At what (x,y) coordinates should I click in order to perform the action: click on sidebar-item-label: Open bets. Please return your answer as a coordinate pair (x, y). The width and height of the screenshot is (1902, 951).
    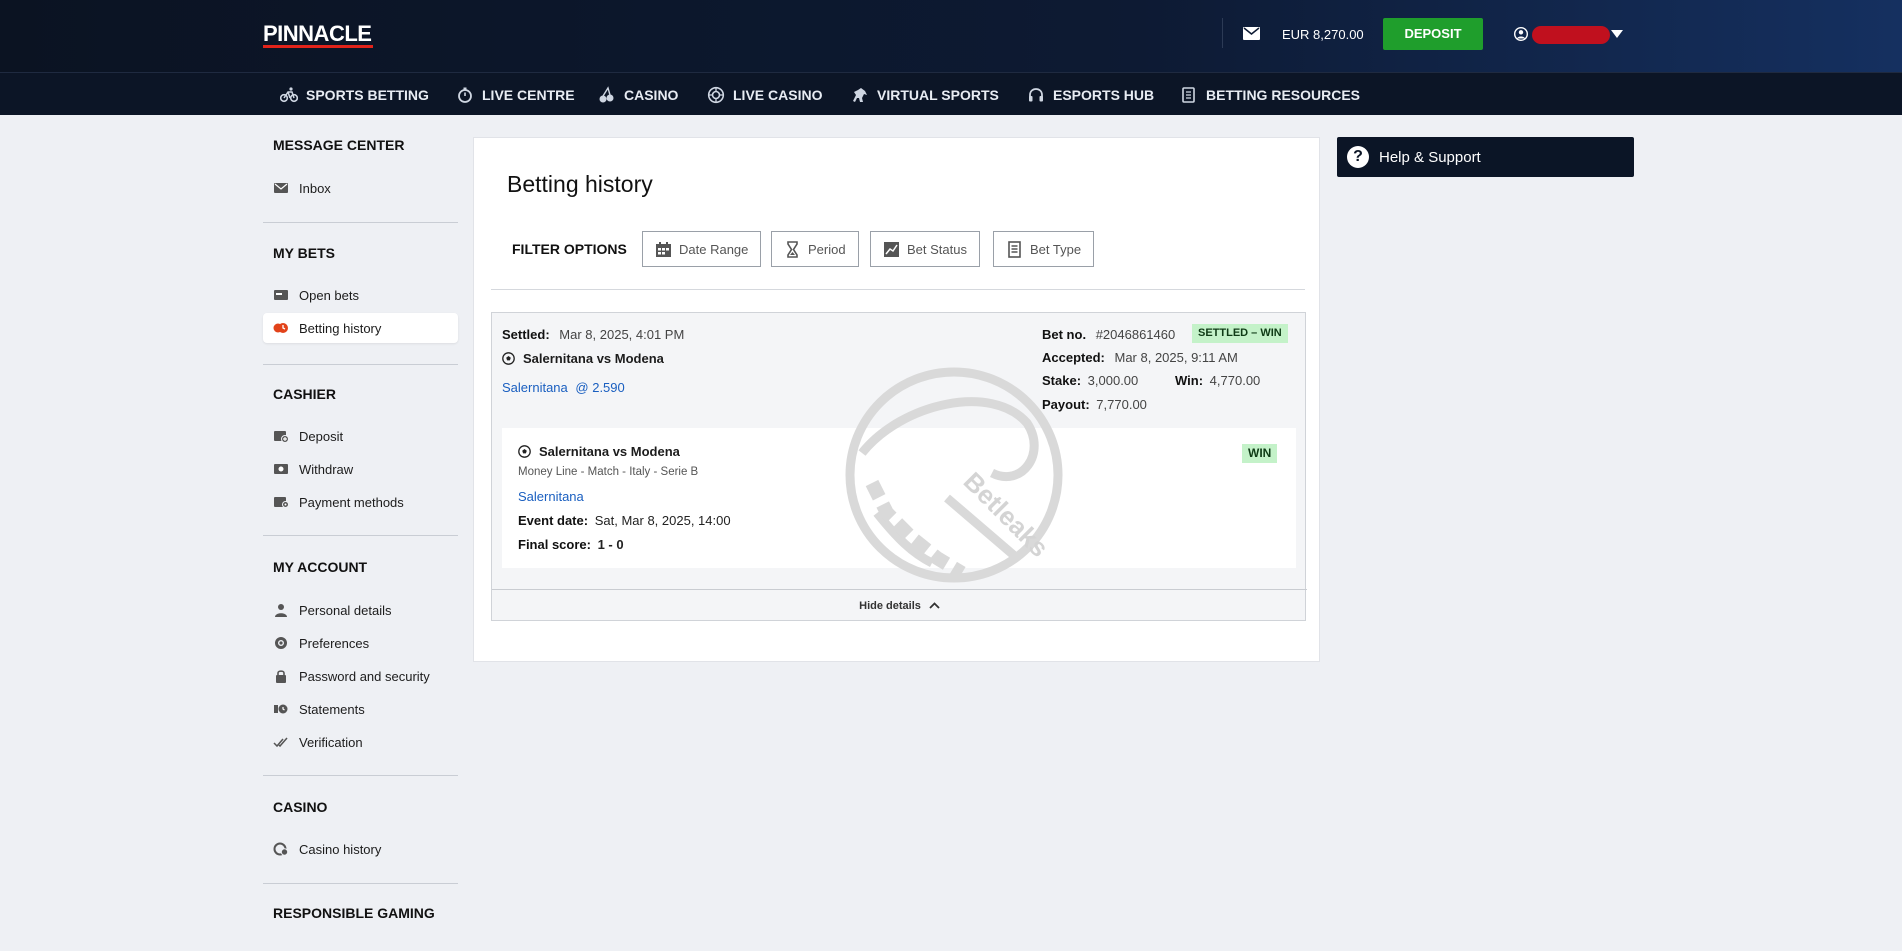
    Looking at the image, I should click on (329, 295).